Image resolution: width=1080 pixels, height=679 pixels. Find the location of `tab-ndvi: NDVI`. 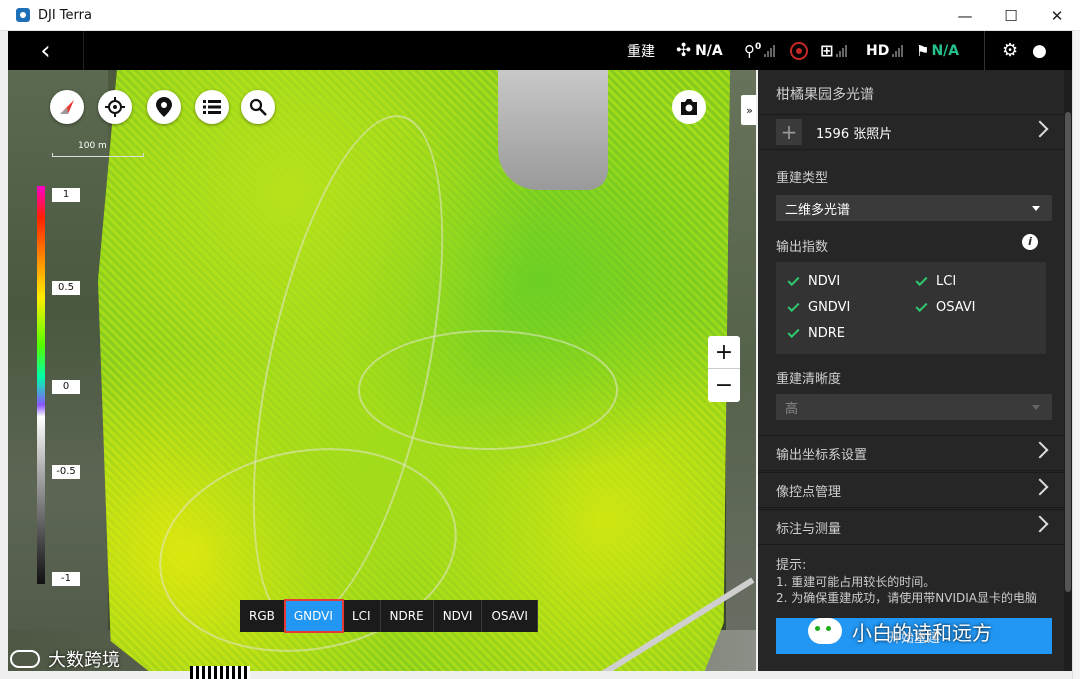

tab-ndvi: NDVI is located at coordinates (458, 616).